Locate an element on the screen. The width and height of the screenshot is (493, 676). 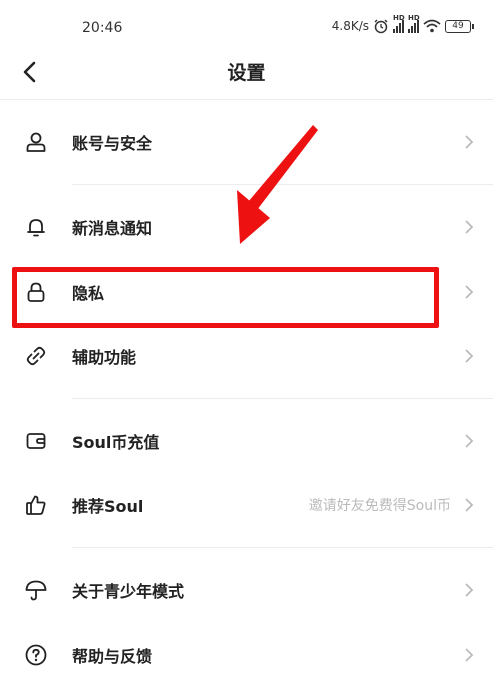
signal-icon: HD is located at coordinates (399, 23).